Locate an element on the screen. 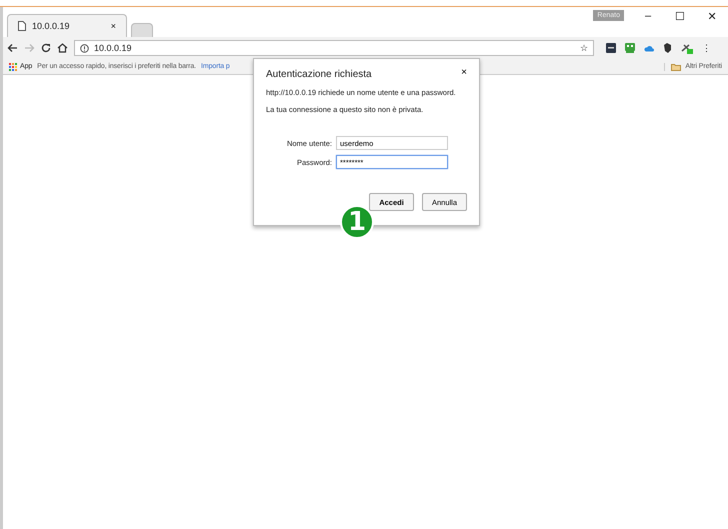 The width and height of the screenshot is (728, 529). browser-tab: 10.0.0.19 × is located at coordinates (67, 25).